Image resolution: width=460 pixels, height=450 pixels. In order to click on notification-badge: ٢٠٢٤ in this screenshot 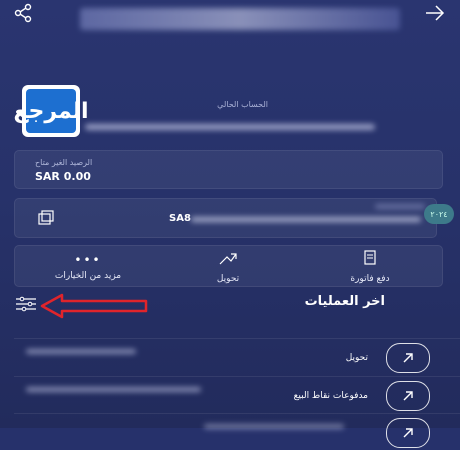, I will do `click(439, 214)`.